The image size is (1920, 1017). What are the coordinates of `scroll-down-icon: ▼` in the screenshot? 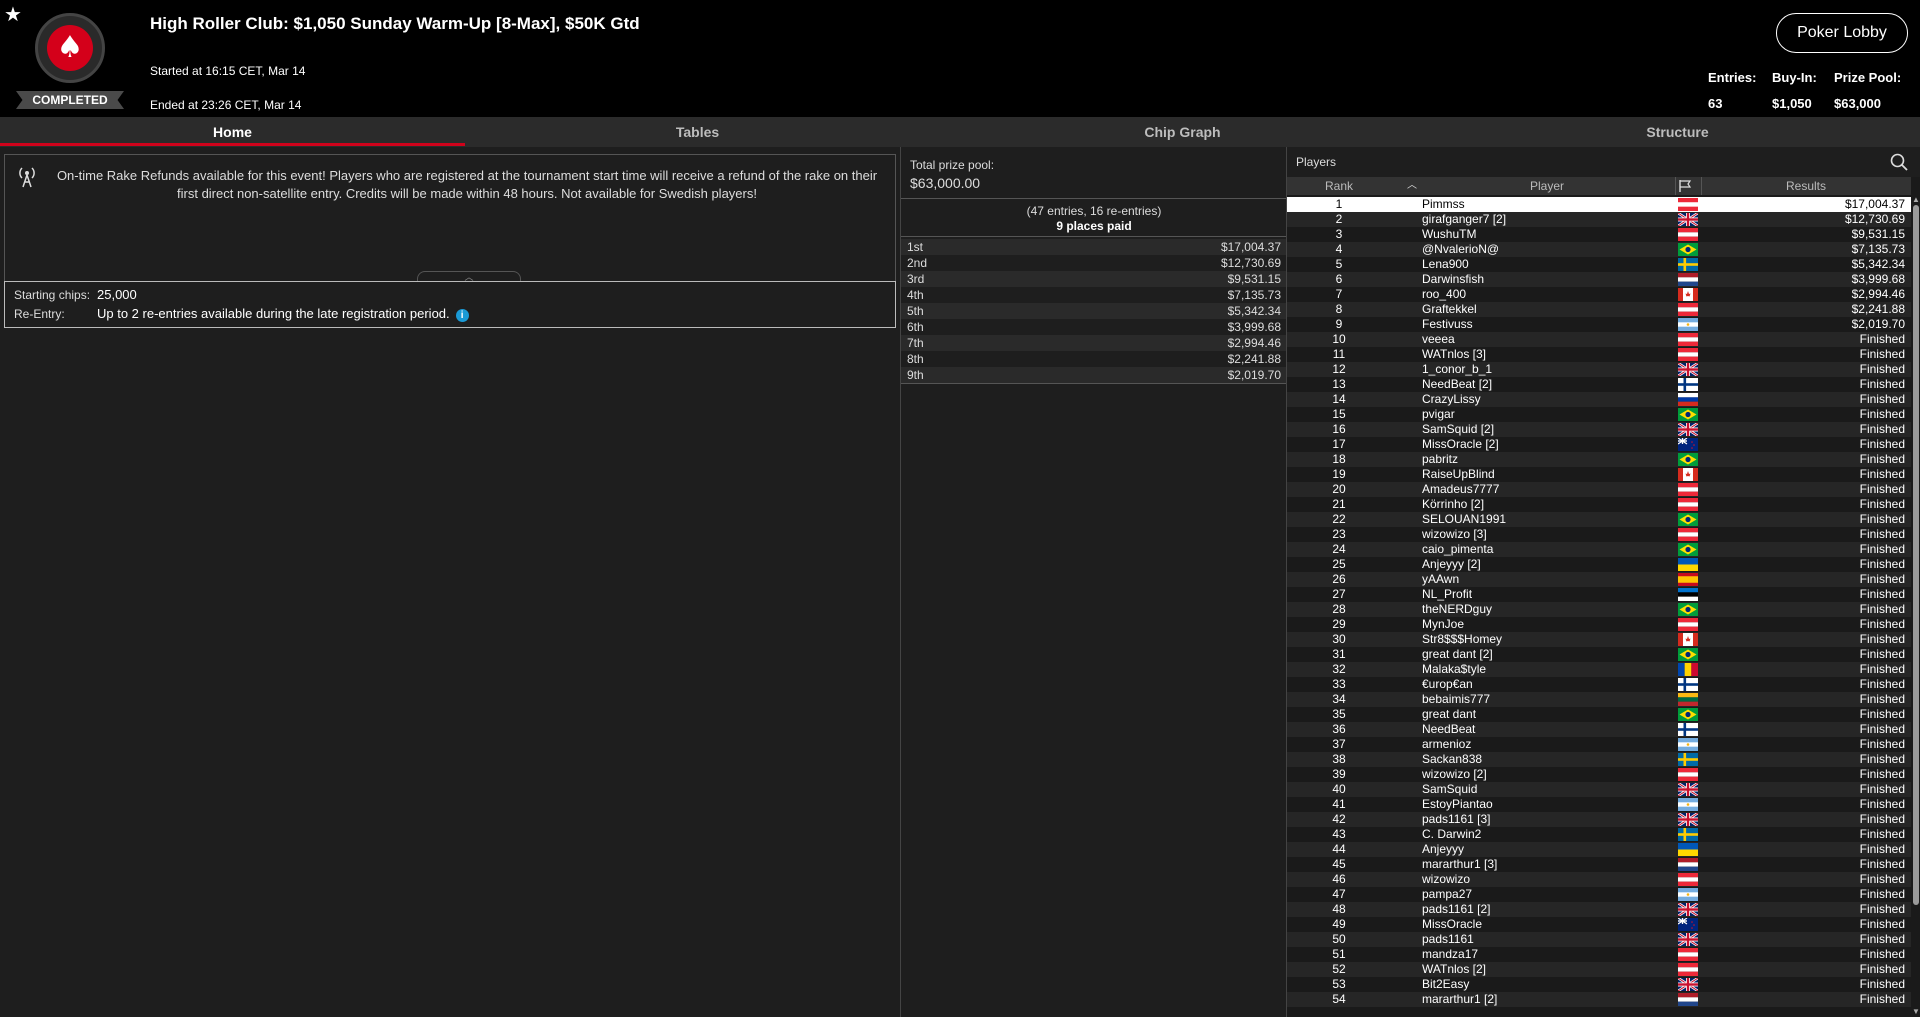 It's located at (1915, 1012).